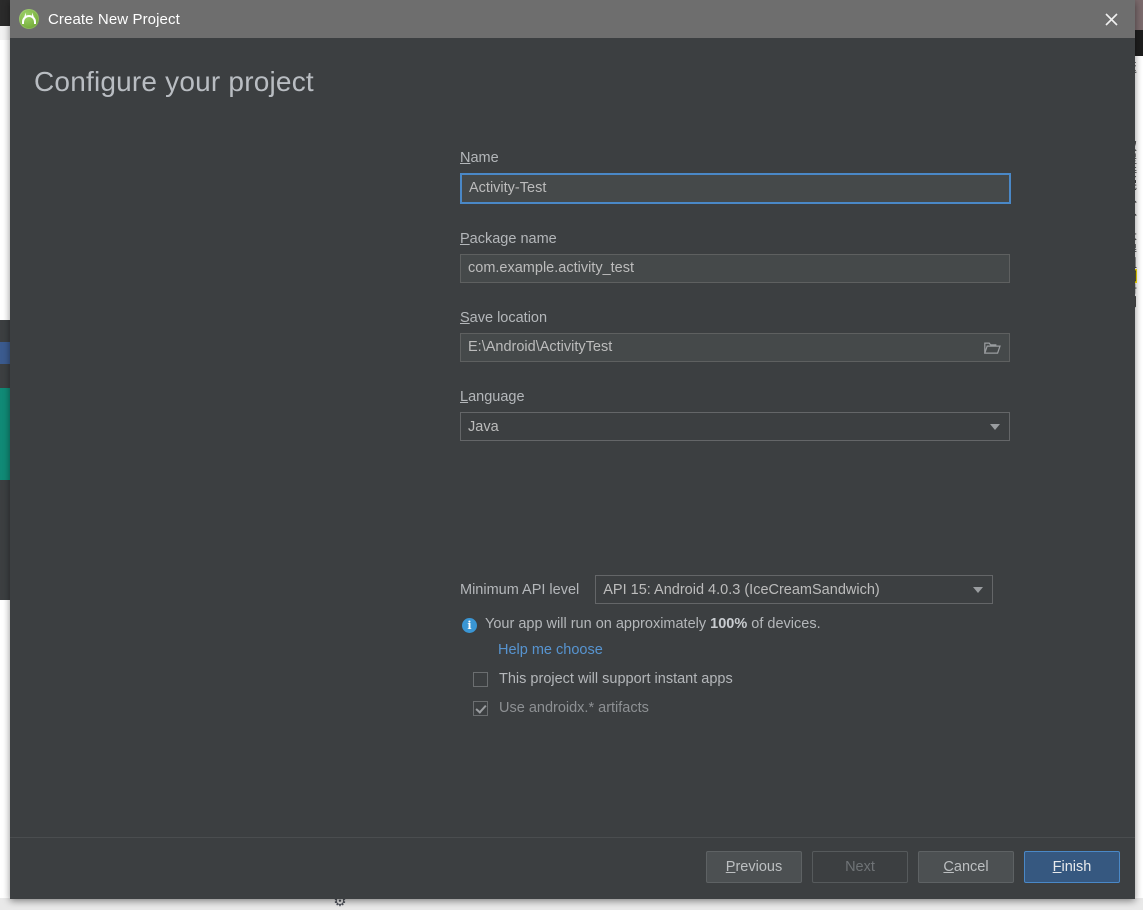 The image size is (1143, 910). What do you see at coordinates (574, 708) in the screenshot?
I see `androidx-label: Use androidx.* artifacts` at bounding box center [574, 708].